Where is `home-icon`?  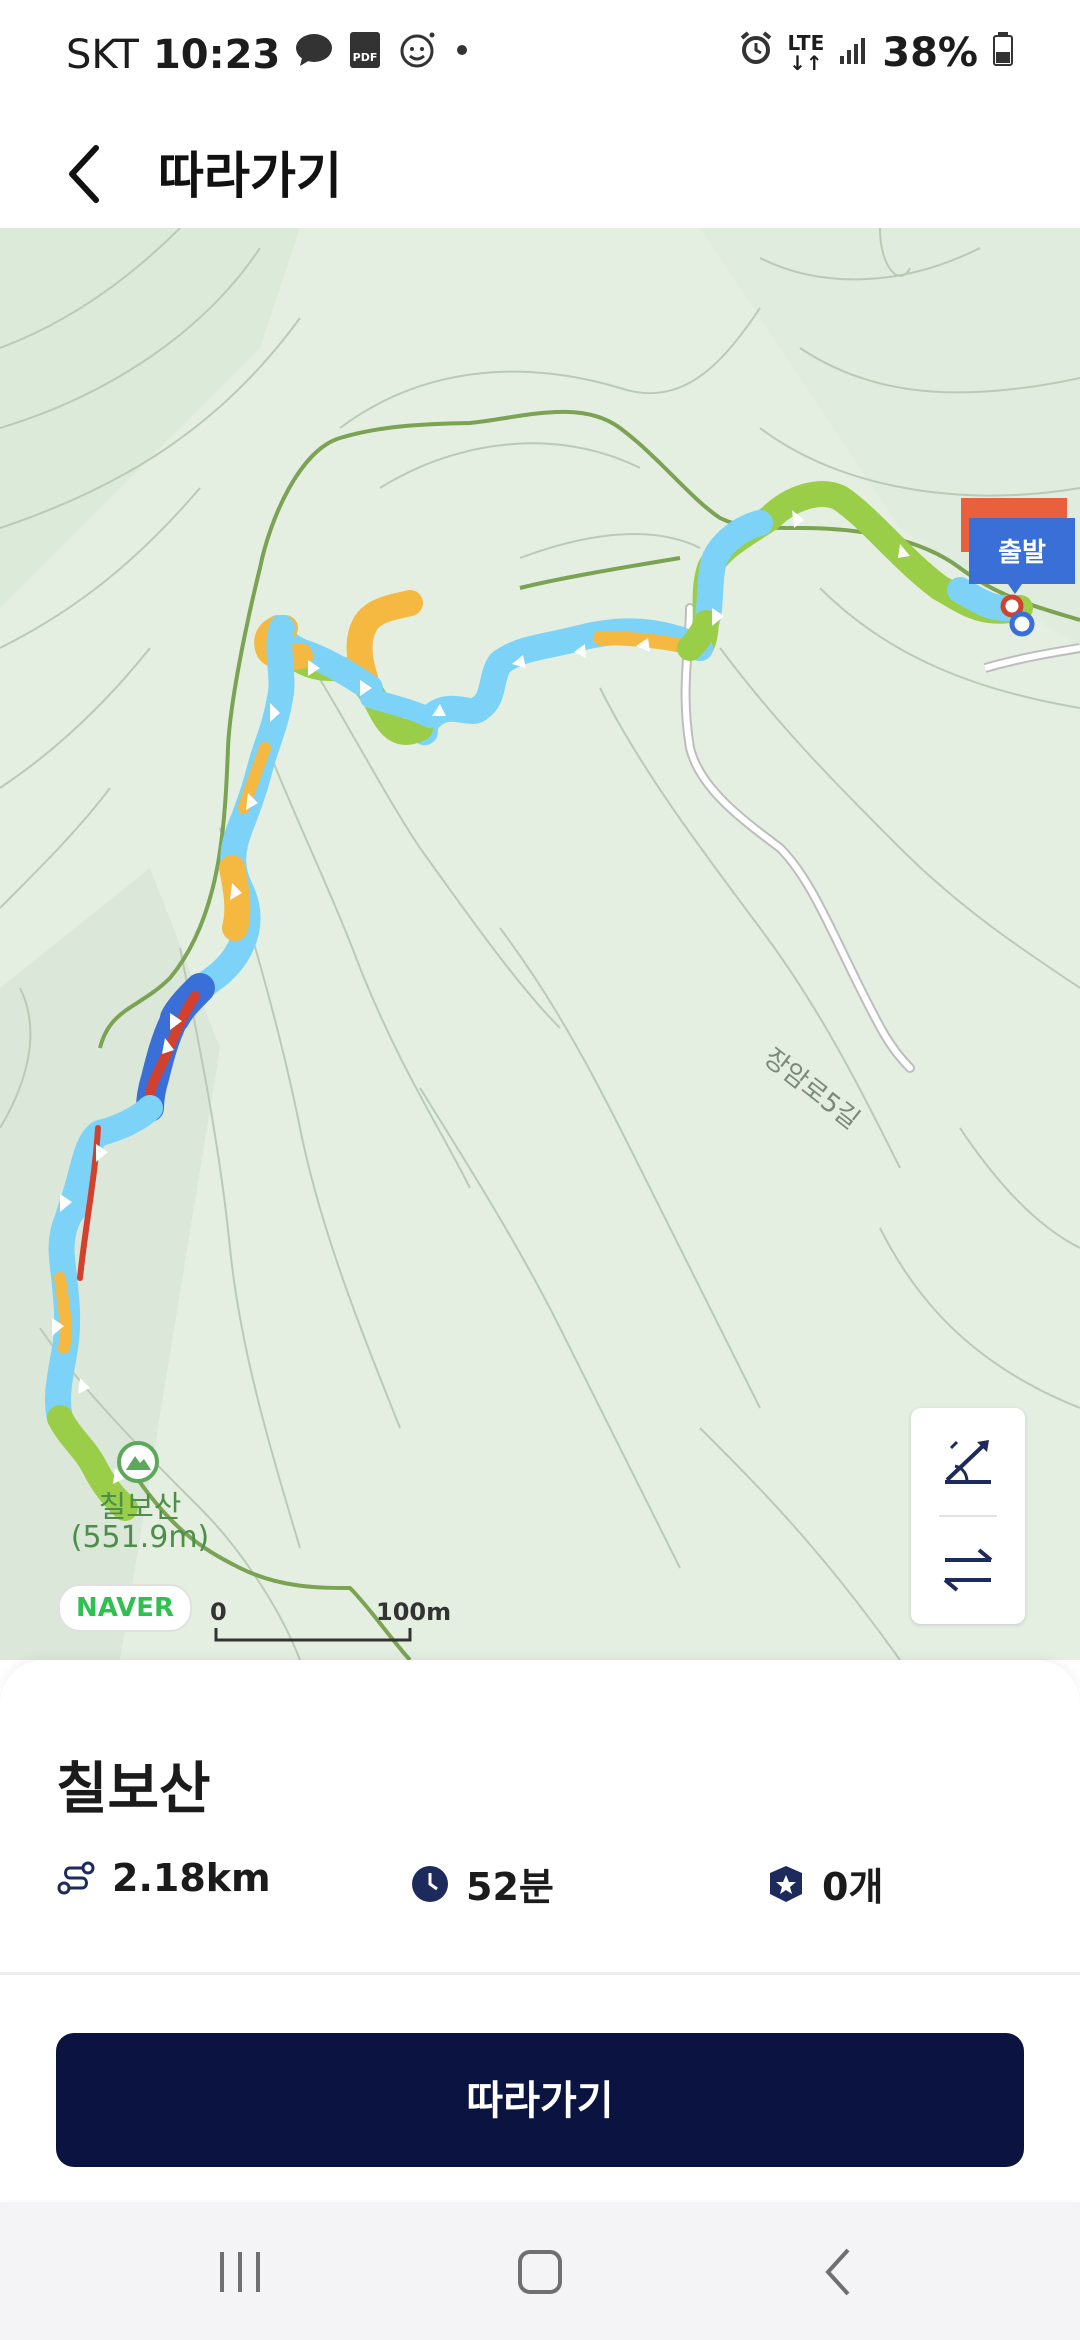 home-icon is located at coordinates (540, 2272).